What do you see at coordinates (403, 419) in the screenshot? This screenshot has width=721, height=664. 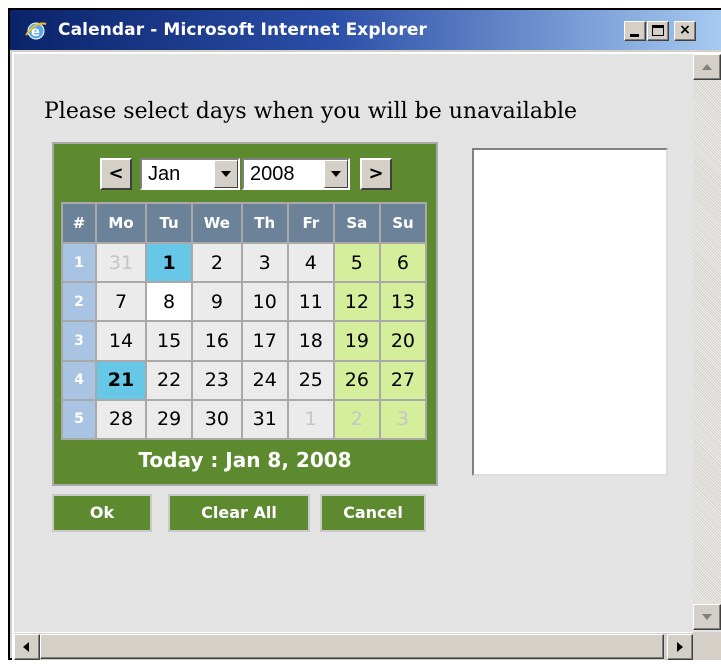 I see `day-cell-weekend: 3` at bounding box center [403, 419].